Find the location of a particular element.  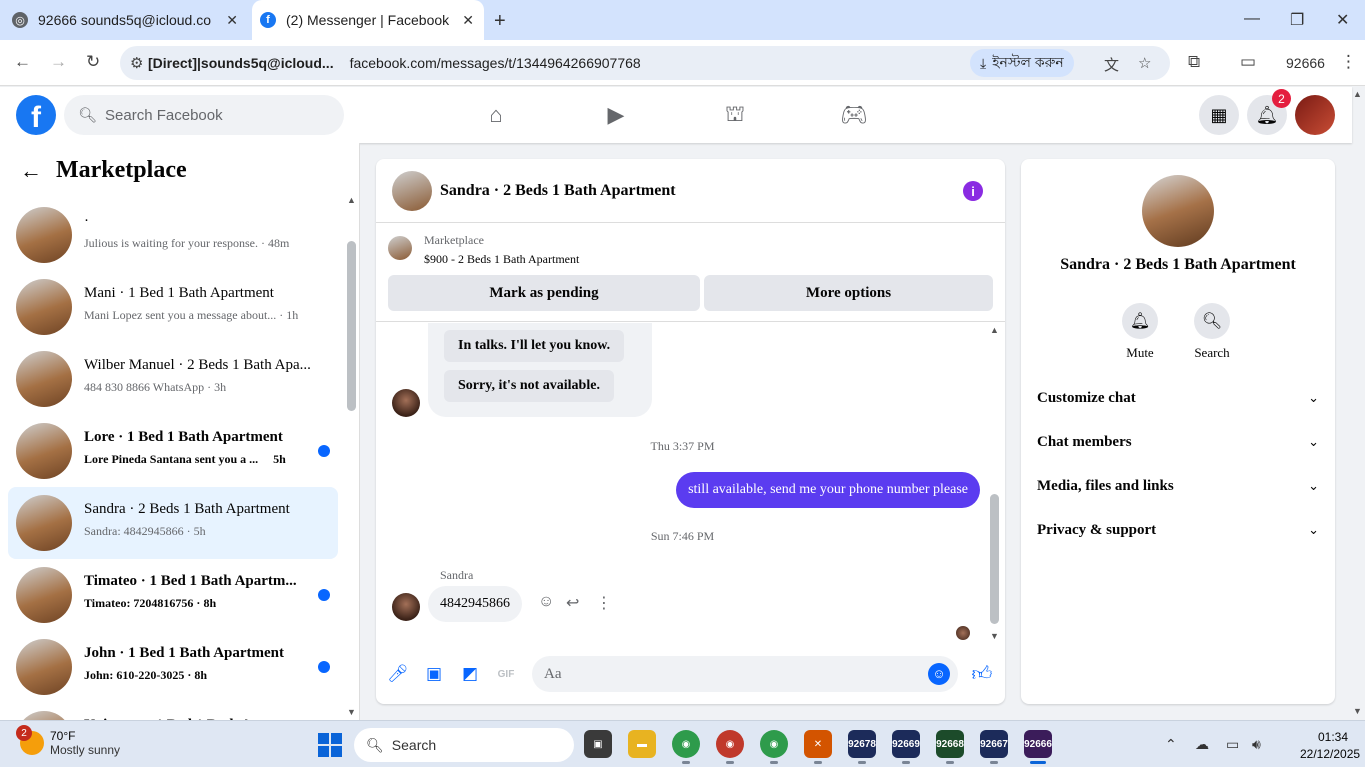

like-thumb-icon: 👍︎ is located at coordinates (982, 674).